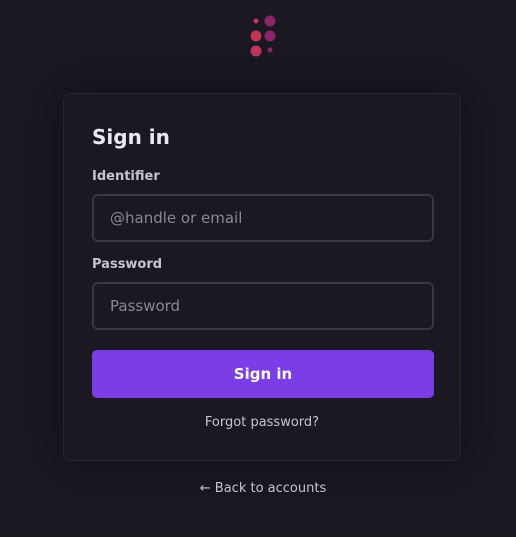 The width and height of the screenshot is (516, 537). Describe the element at coordinates (262, 423) in the screenshot. I see `forgot-password-link: Forgot password?` at that location.